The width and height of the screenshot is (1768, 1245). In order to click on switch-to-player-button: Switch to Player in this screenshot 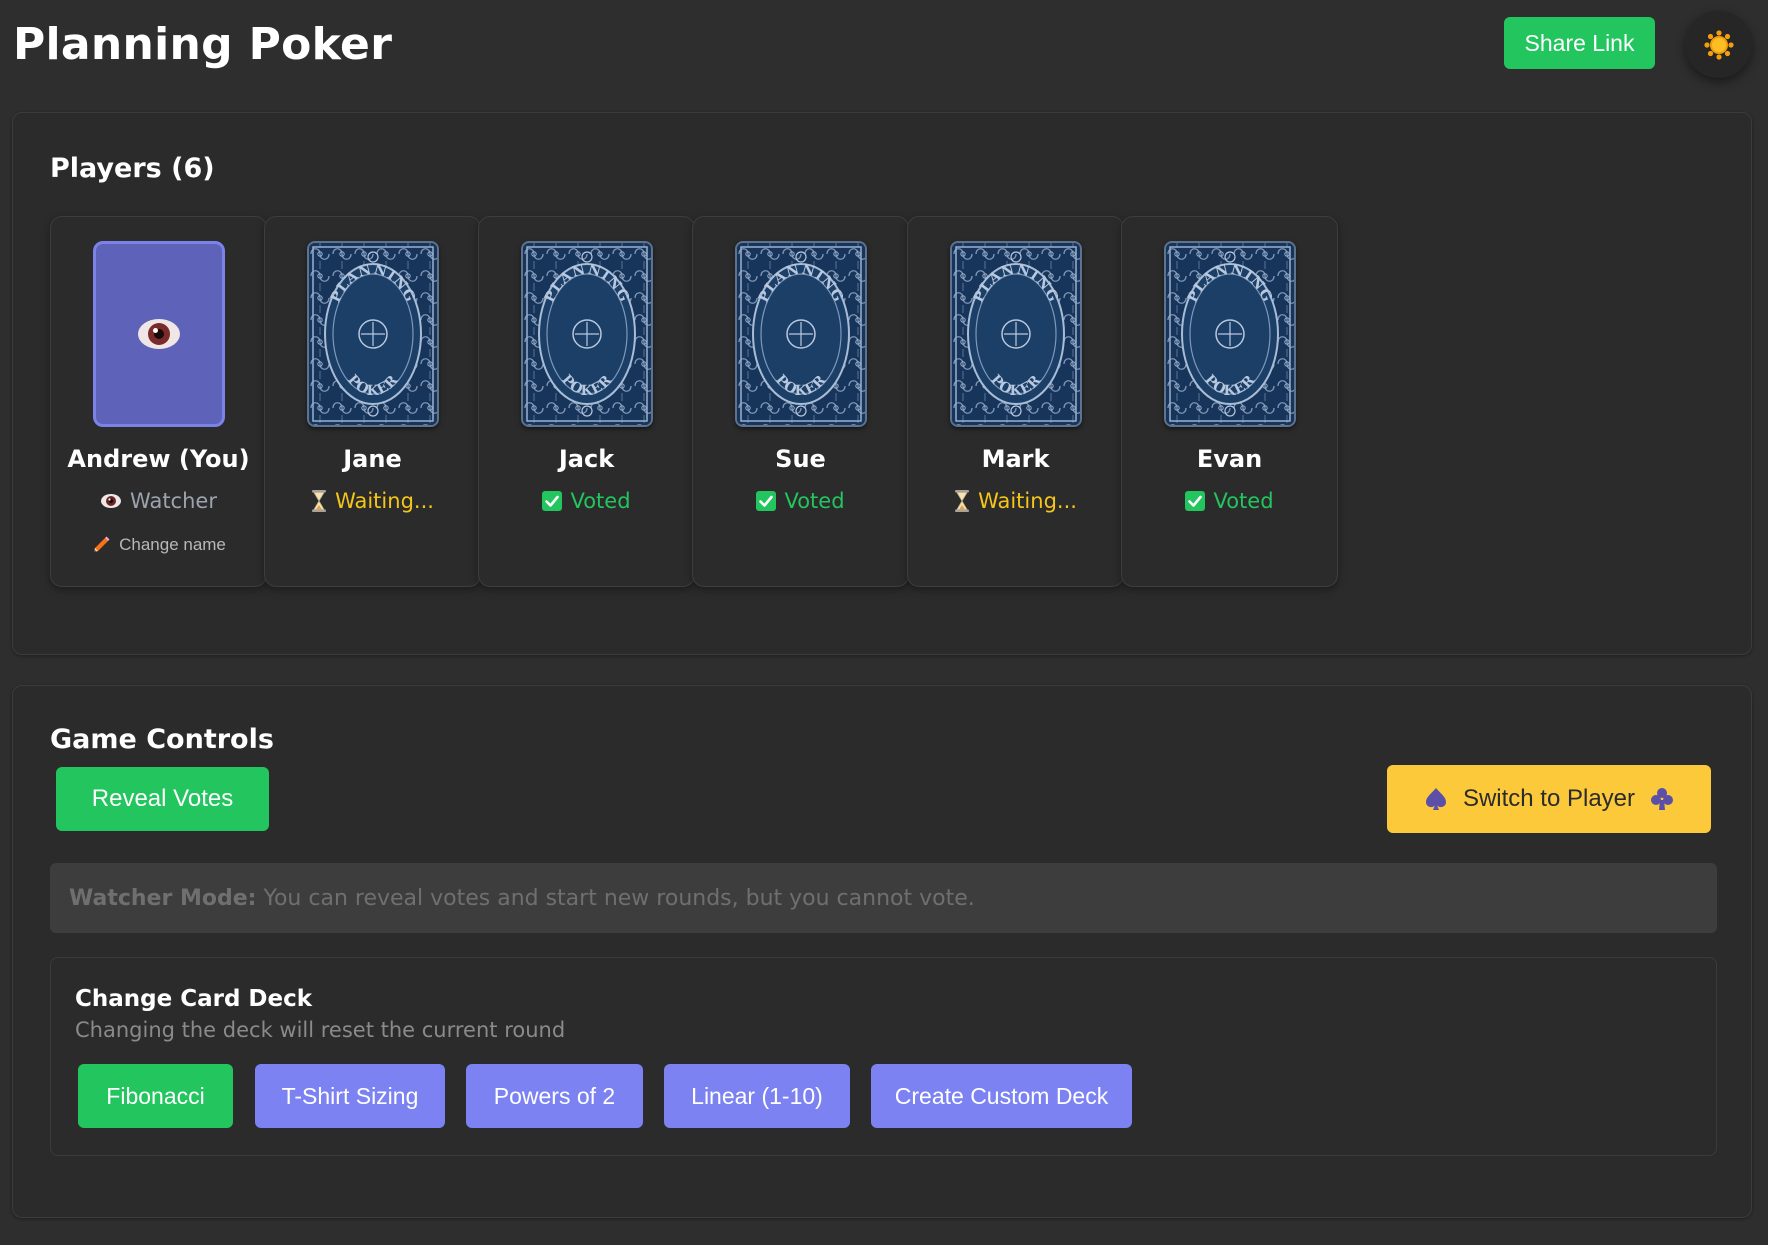, I will do `click(1549, 799)`.